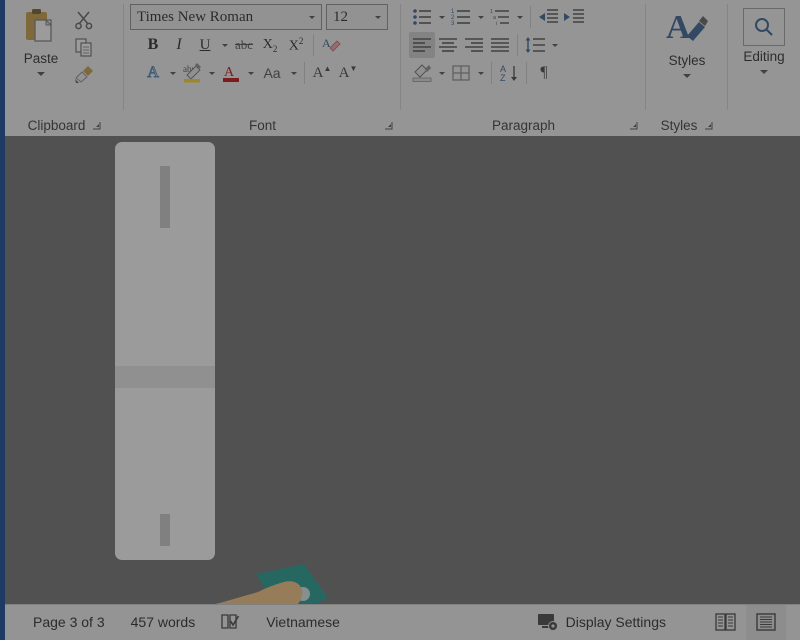 The height and width of the screenshot is (640, 800). I want to click on font-color-chevron-down-icon, so click(250, 73).